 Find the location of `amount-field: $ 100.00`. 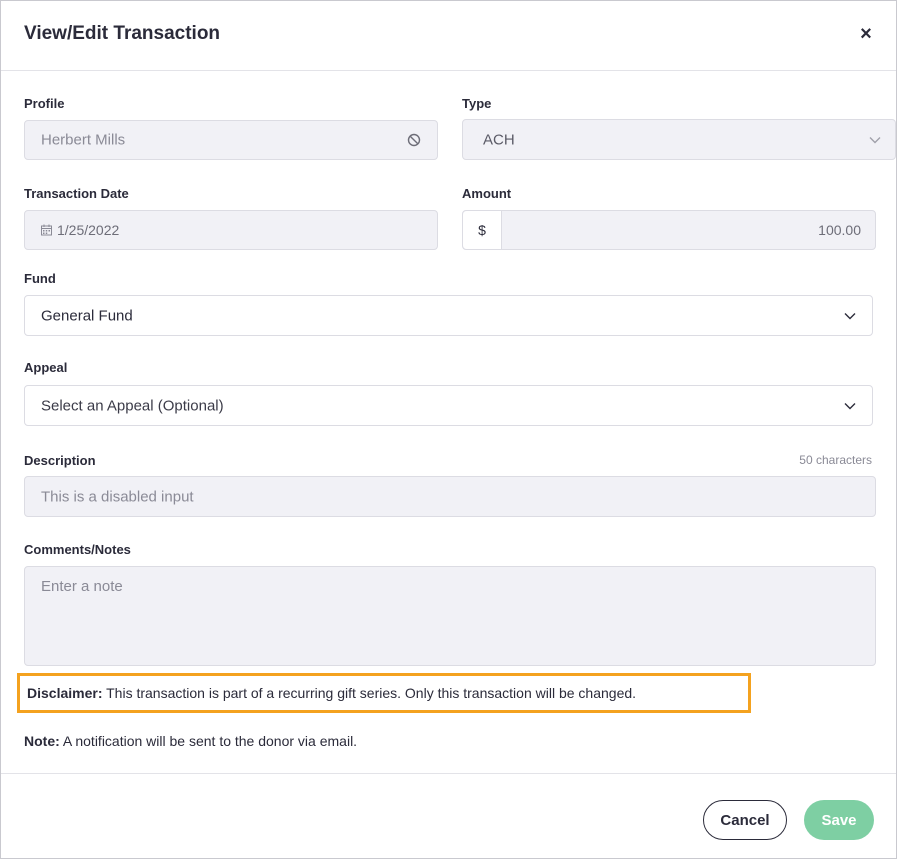

amount-field: $ 100.00 is located at coordinates (669, 230).